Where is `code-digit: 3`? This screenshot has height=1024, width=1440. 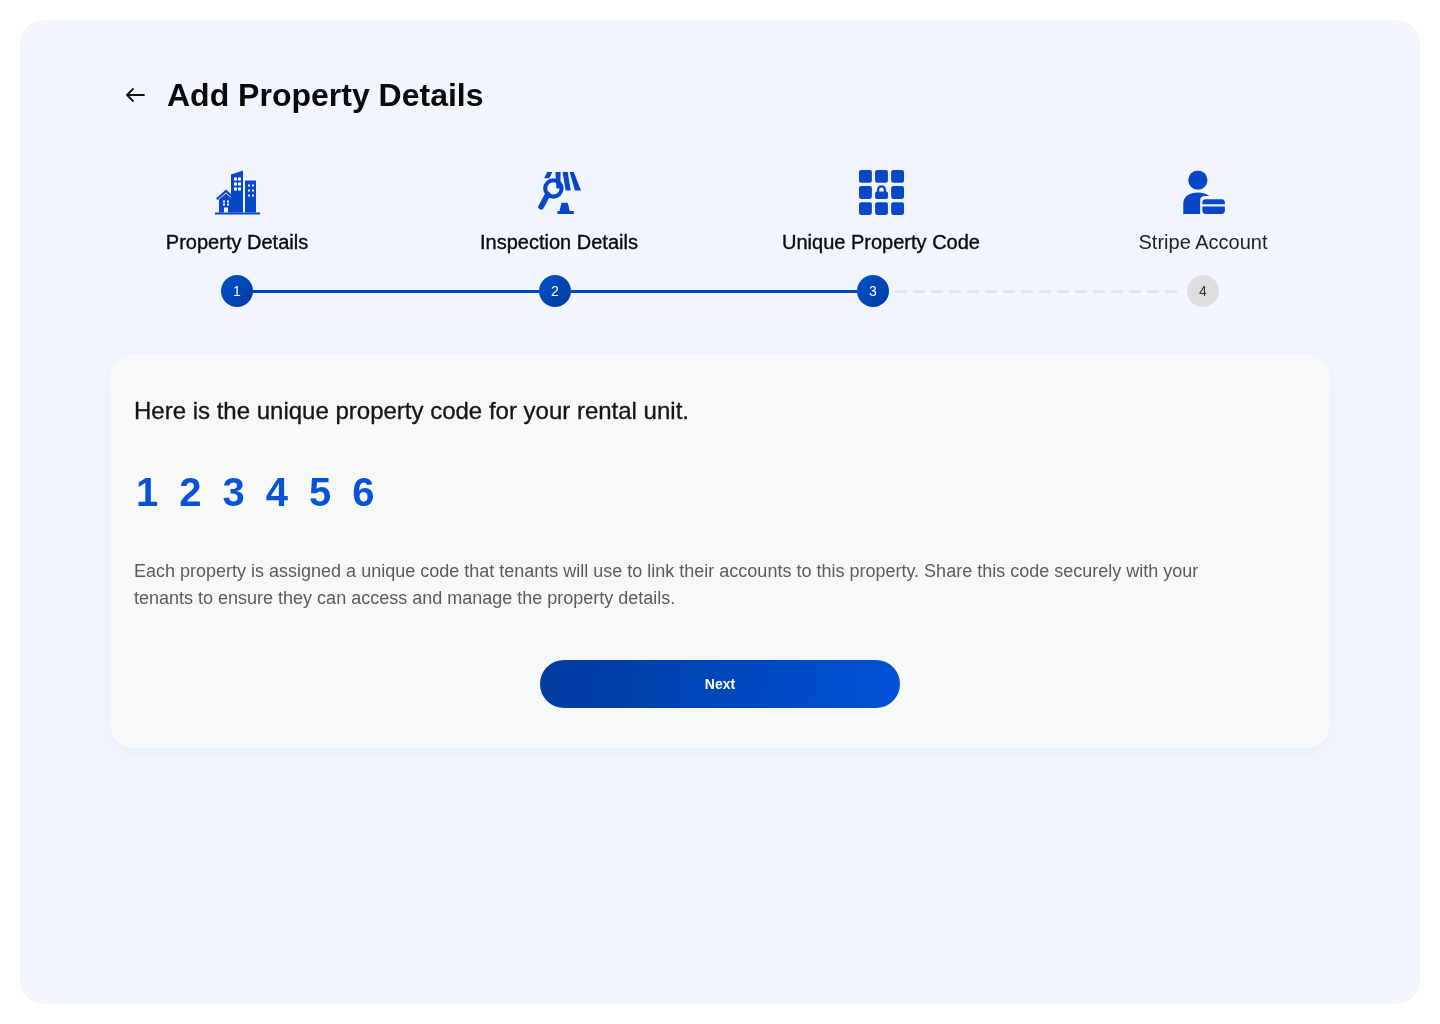 code-digit: 3 is located at coordinates (233, 492).